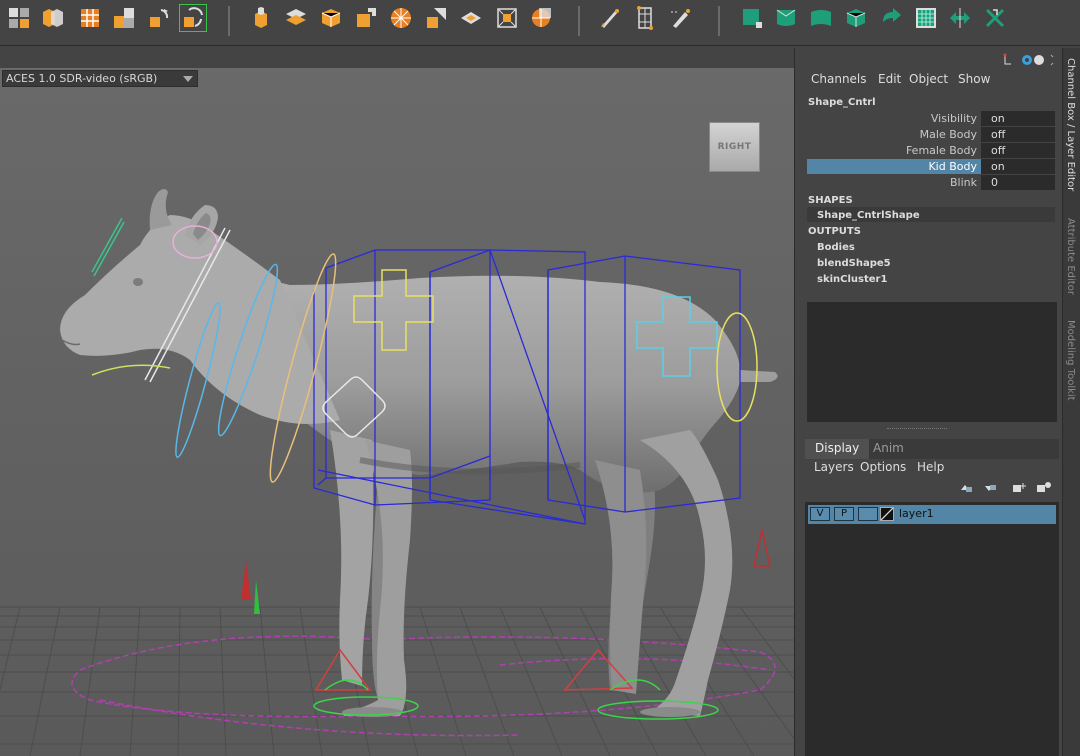 This screenshot has width=1080, height=756. I want to click on uv-shell-icon, so click(786, 18).